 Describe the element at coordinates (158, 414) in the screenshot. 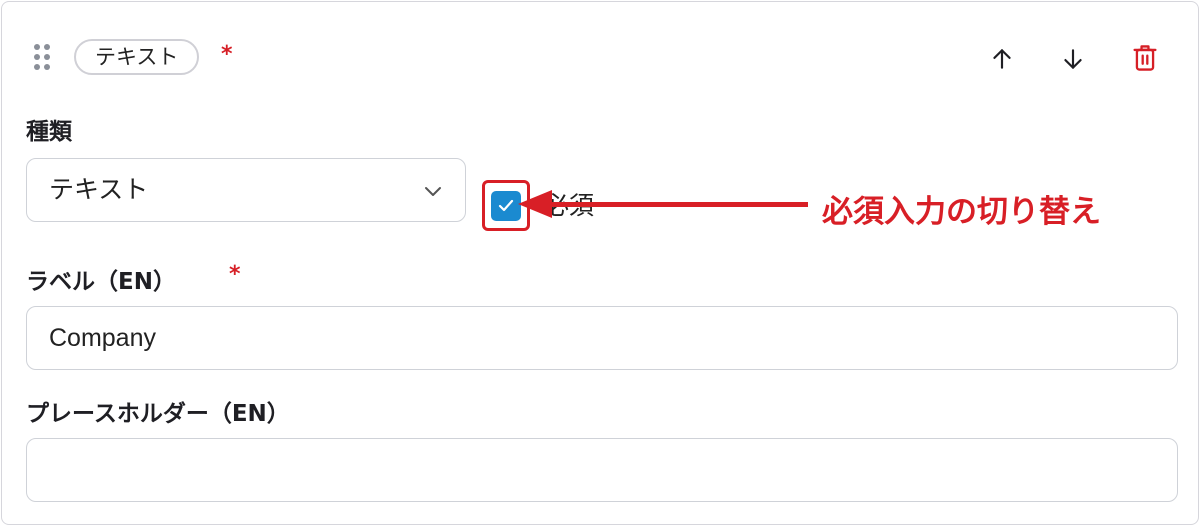

I see `placeholder-en-field-label: プレースホルダー（EN）` at that location.